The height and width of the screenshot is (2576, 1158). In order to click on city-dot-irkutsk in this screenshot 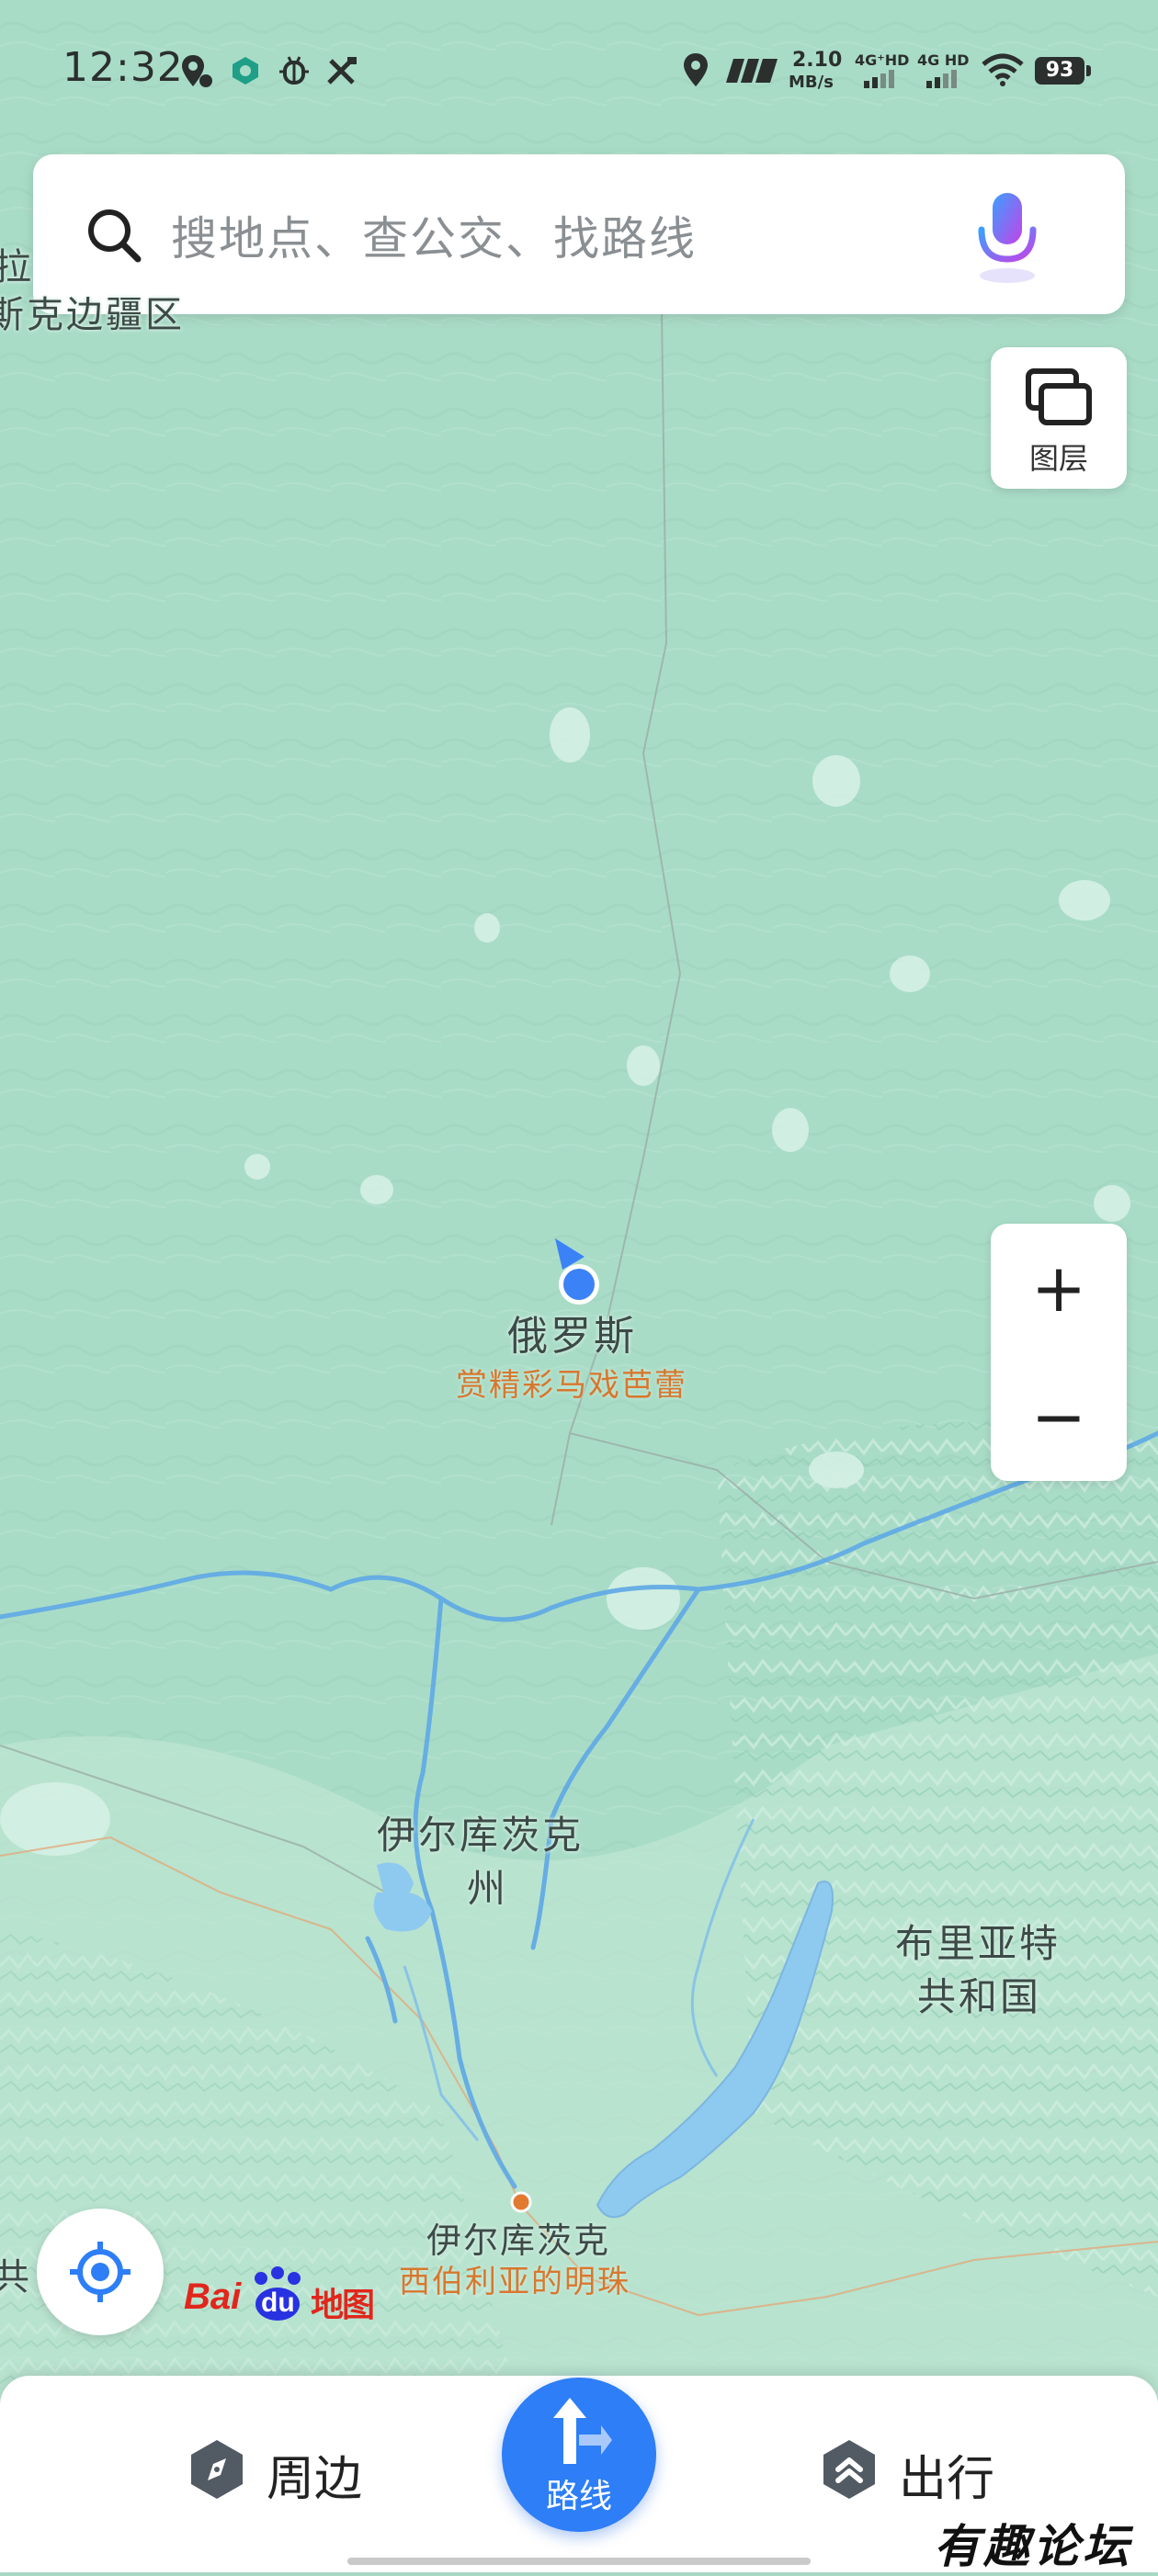, I will do `click(521, 2202)`.